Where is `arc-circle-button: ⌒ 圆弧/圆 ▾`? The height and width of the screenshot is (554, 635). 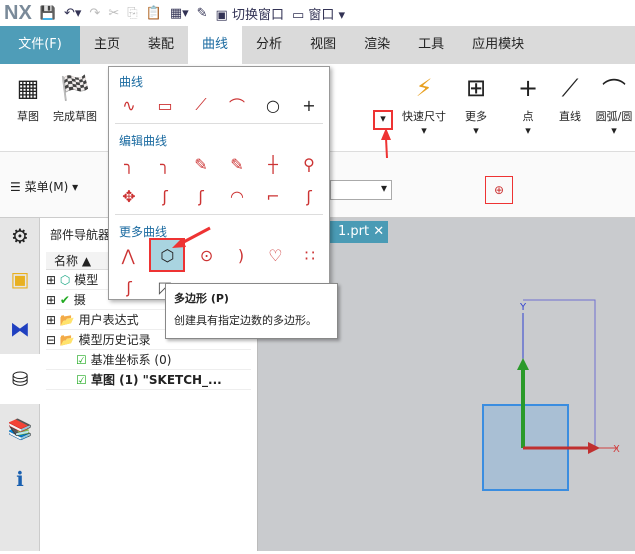
arc-circle-button: ⌒ 圆弧/圆 ▾ is located at coordinates (613, 103).